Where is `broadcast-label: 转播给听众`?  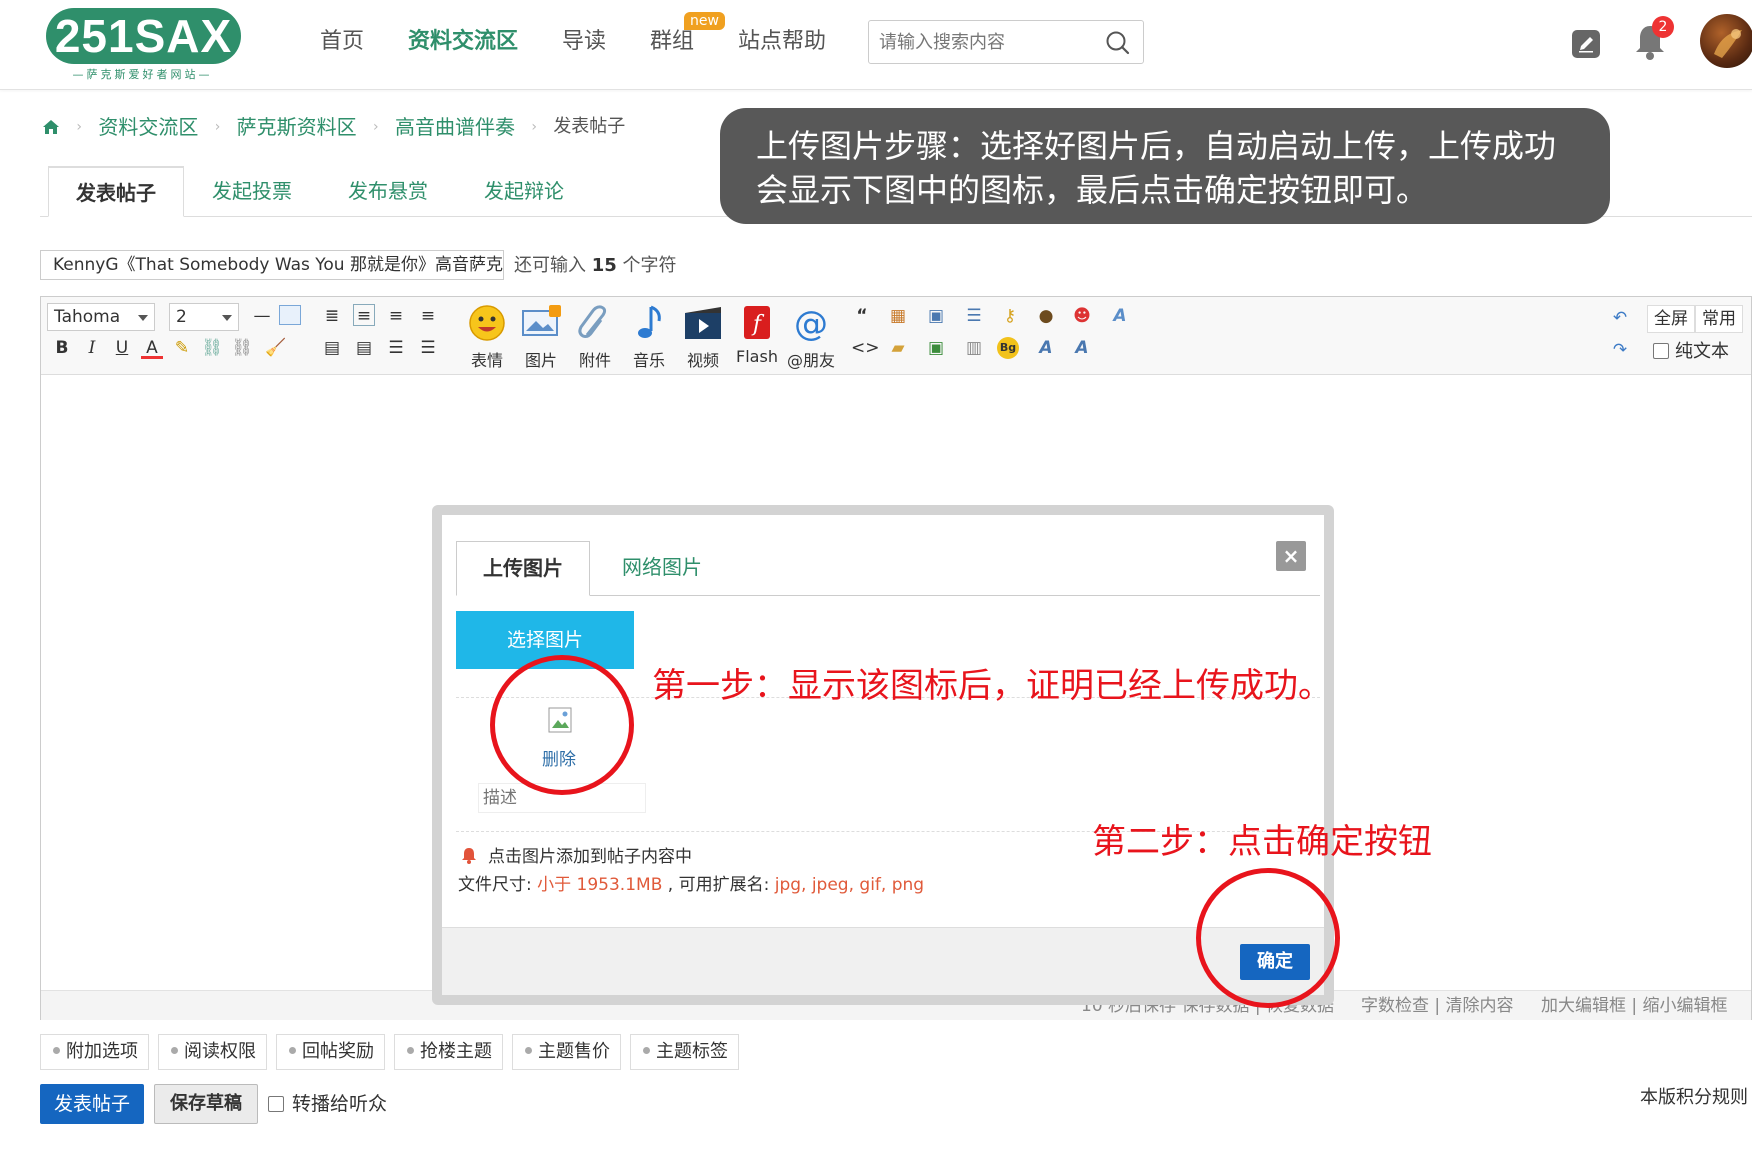
broadcast-label: 转播给听众 is located at coordinates (340, 1104).